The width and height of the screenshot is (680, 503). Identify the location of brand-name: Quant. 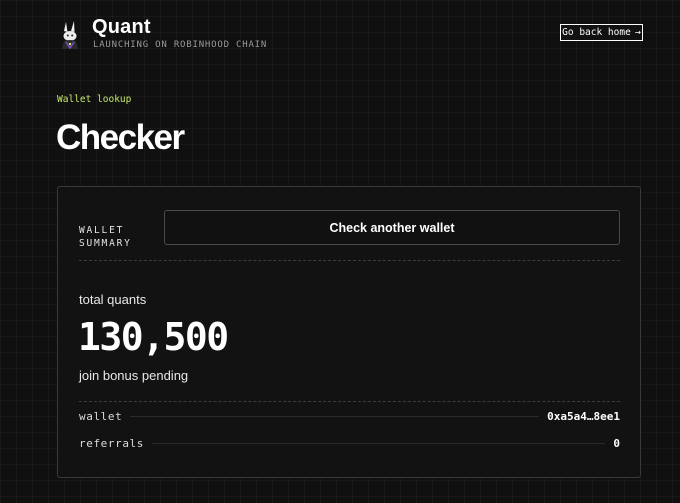
(121, 27).